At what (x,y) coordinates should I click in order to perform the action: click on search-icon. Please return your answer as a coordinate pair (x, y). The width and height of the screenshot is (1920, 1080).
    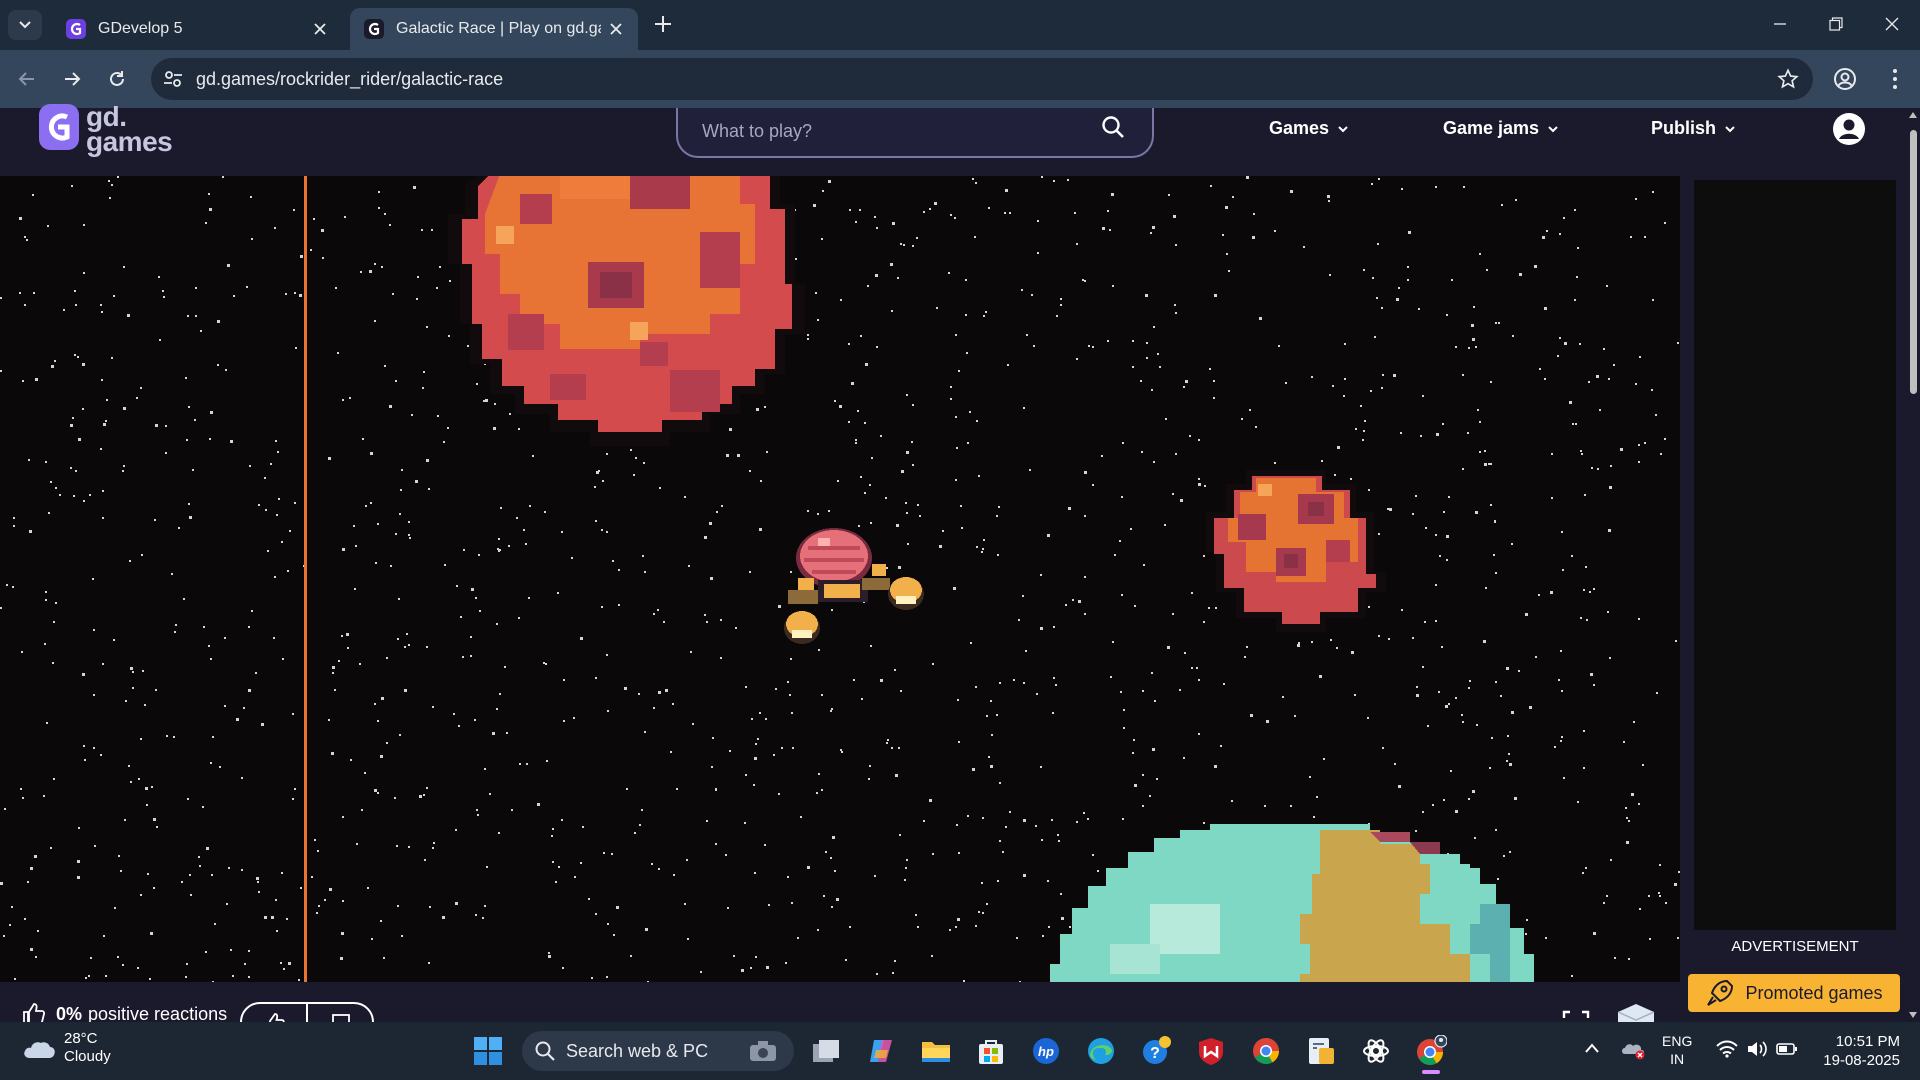
    Looking at the image, I should click on (1113, 127).